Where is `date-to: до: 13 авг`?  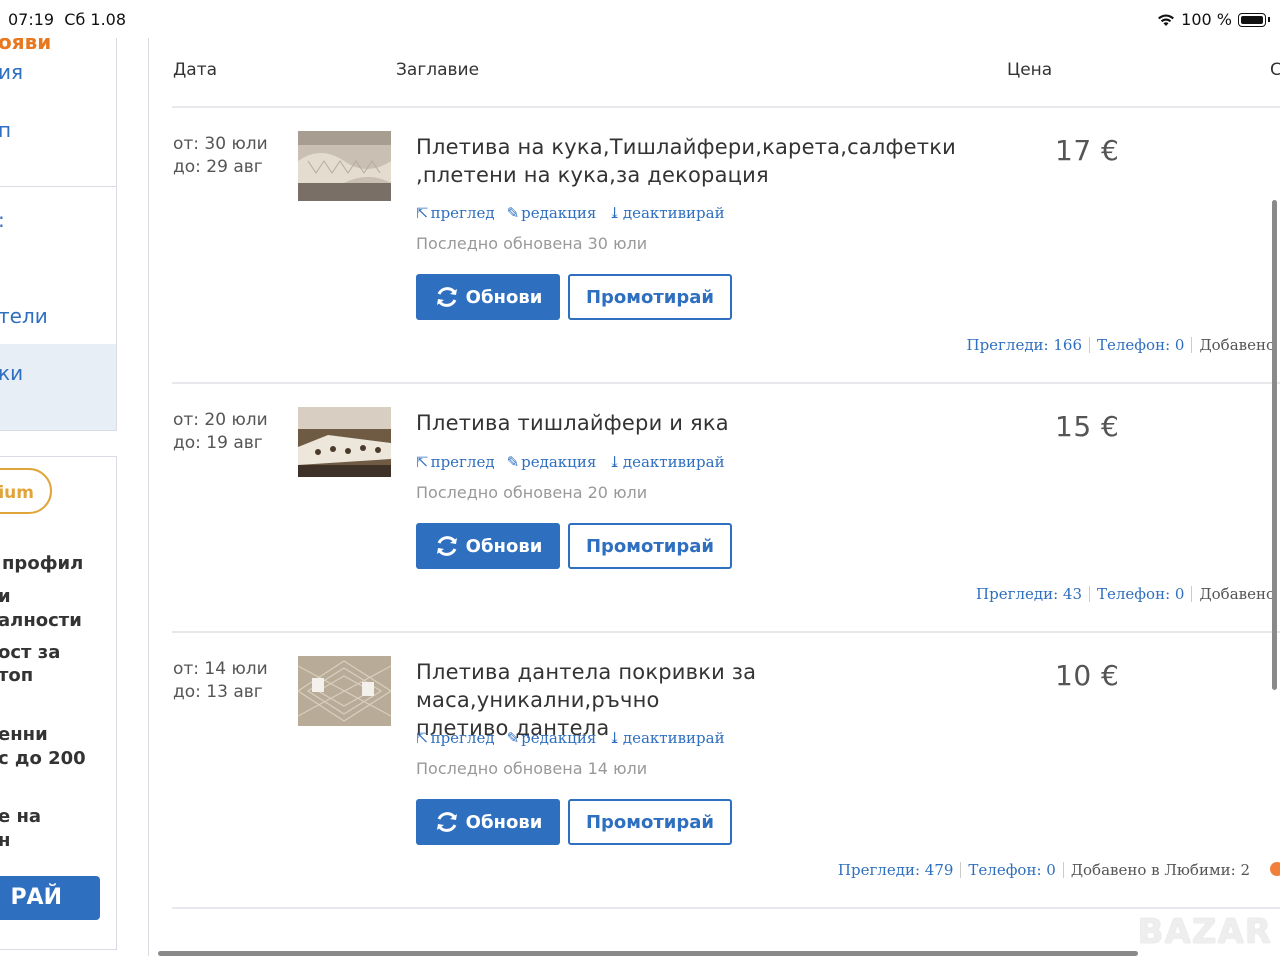 date-to: до: 13 авг is located at coordinates (218, 692).